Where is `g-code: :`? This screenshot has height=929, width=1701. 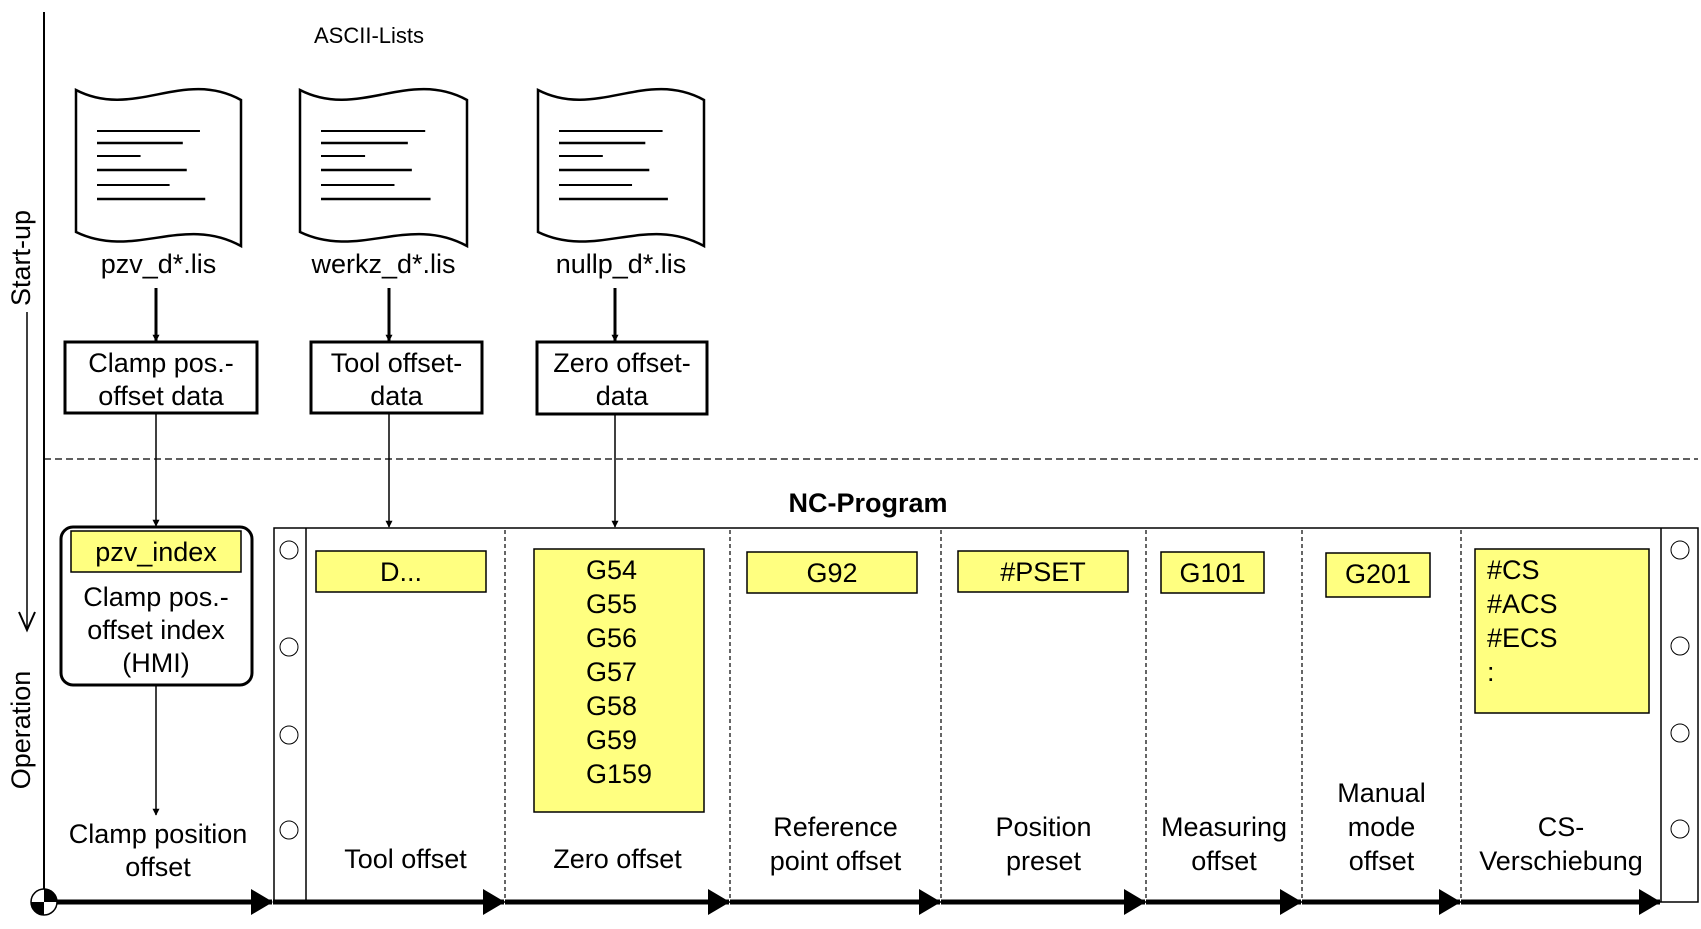 g-code: : is located at coordinates (1491, 672).